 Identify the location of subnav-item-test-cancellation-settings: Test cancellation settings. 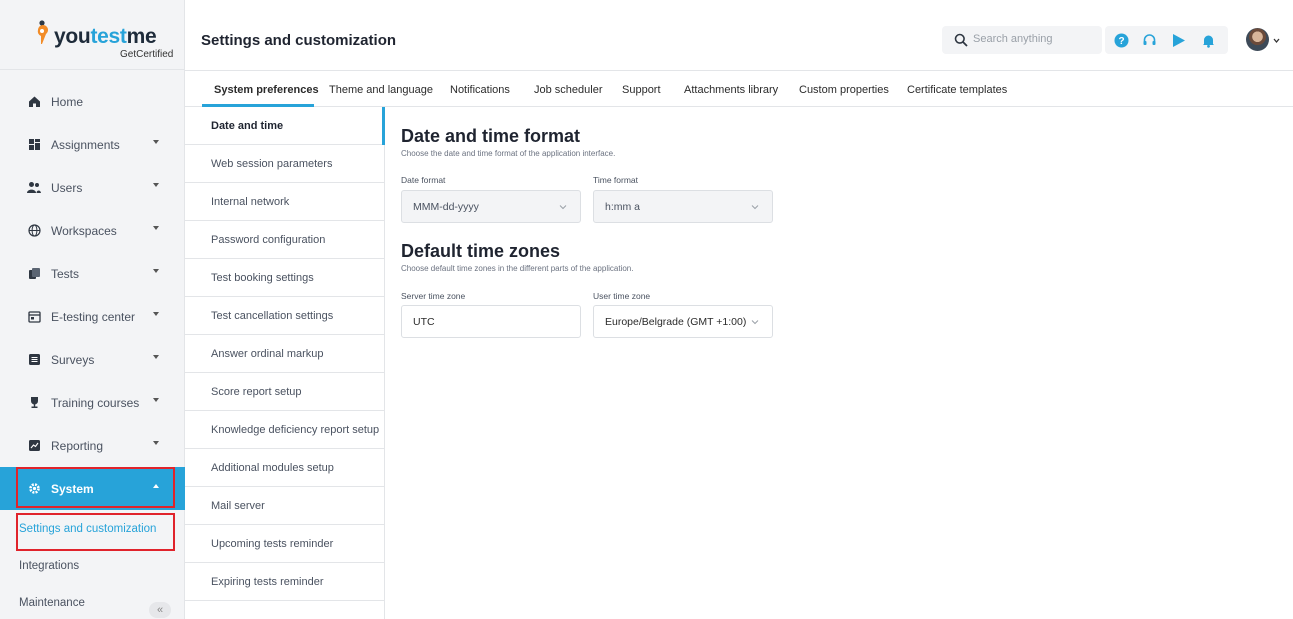
(284, 316).